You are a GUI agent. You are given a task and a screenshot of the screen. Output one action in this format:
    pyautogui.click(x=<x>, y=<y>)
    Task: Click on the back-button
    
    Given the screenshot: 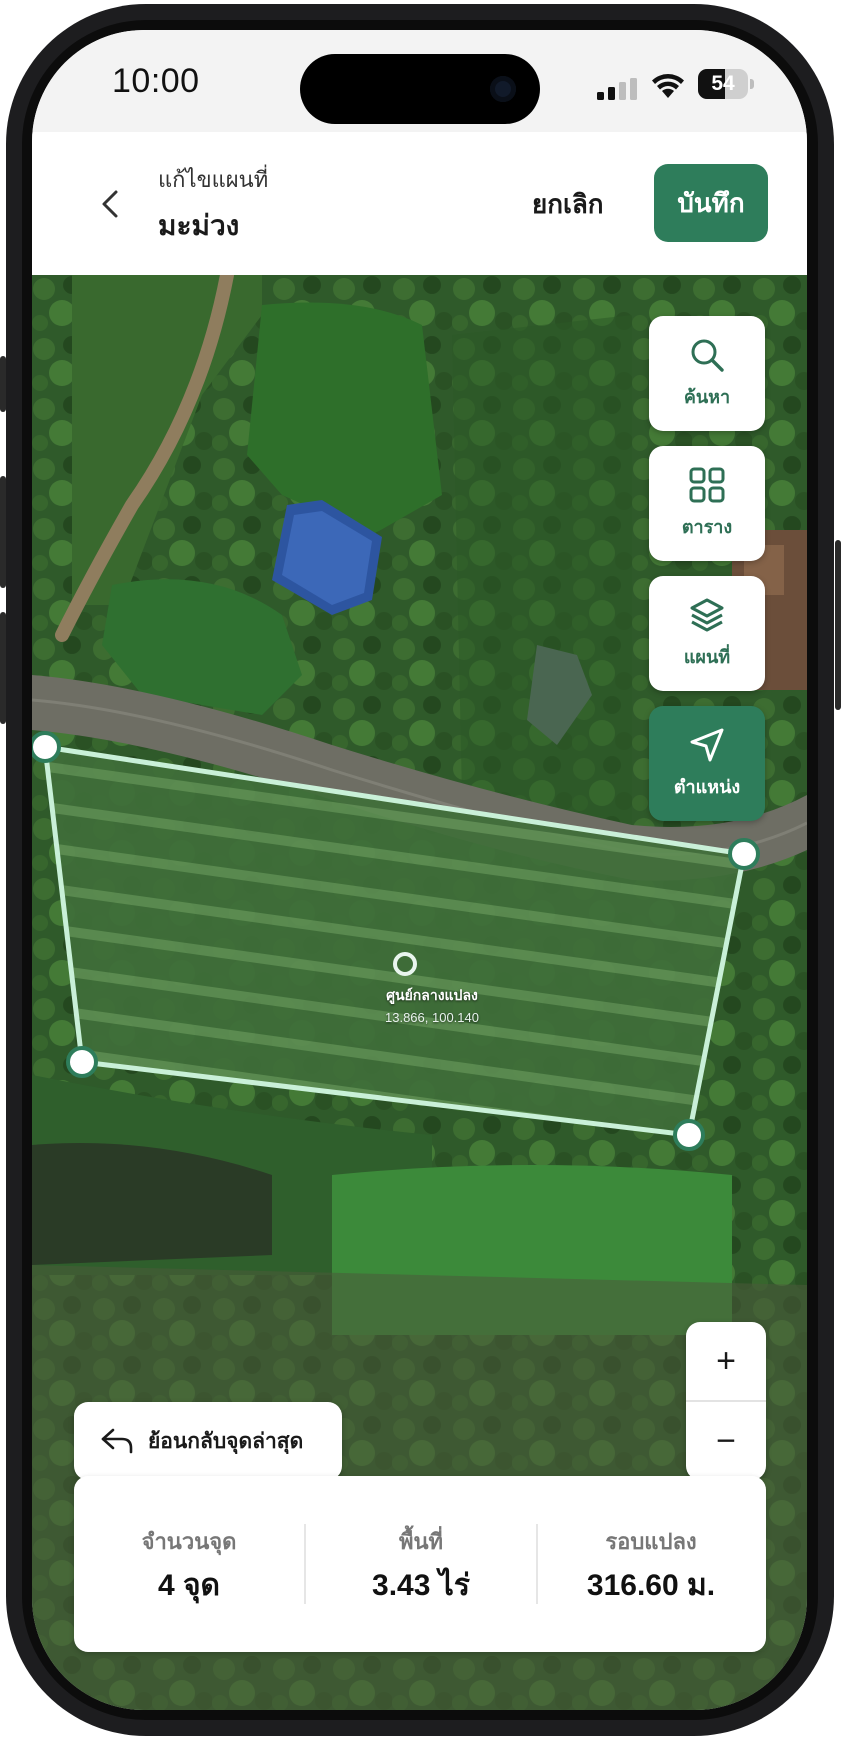 What is the action you would take?
    pyautogui.click(x=110, y=204)
    